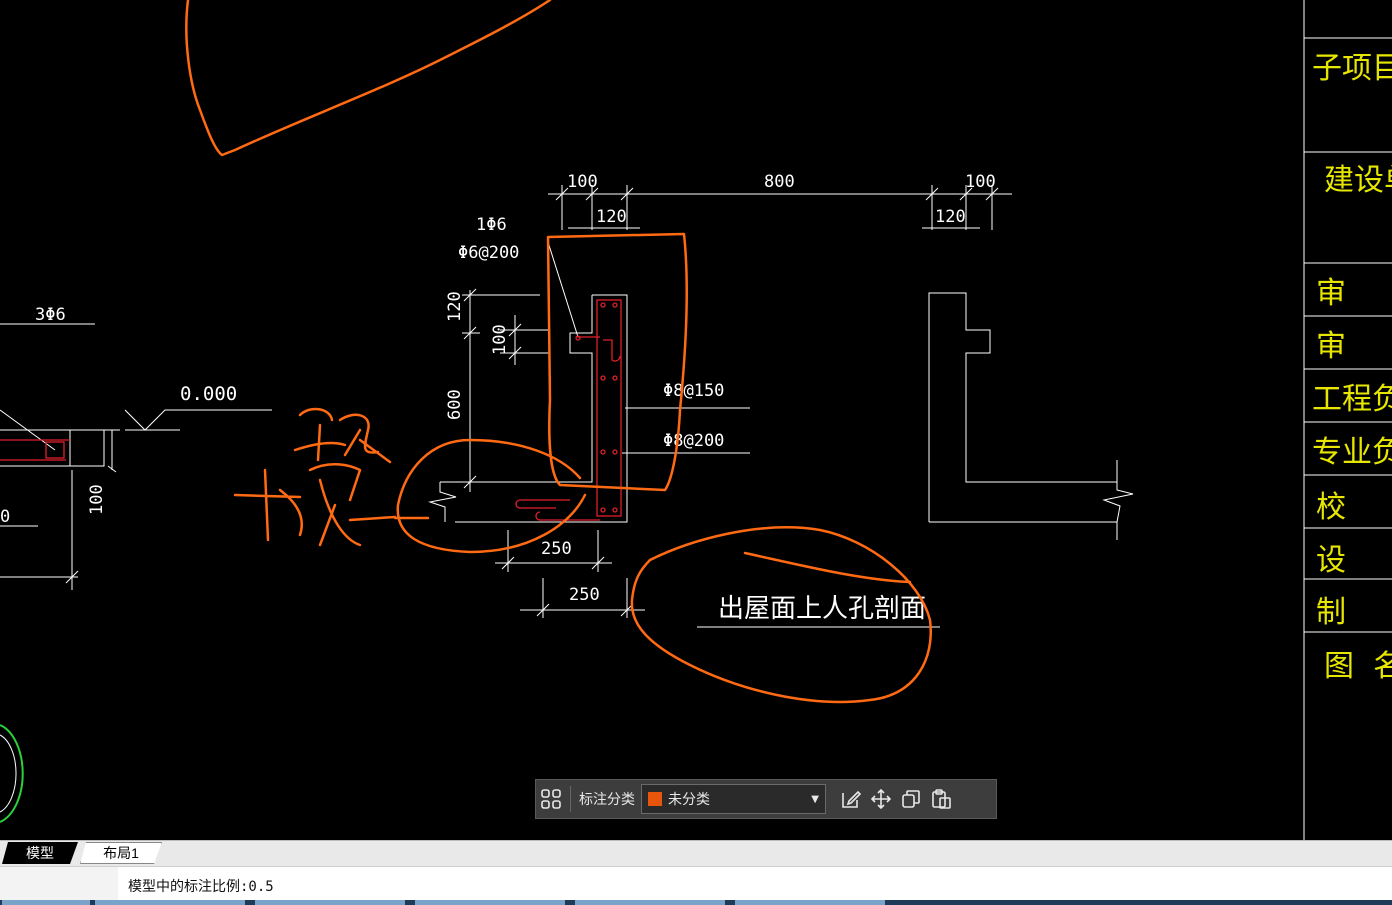 This screenshot has width=1392, height=905. I want to click on layout-tab-bar: 模型 布局1, so click(696, 853).